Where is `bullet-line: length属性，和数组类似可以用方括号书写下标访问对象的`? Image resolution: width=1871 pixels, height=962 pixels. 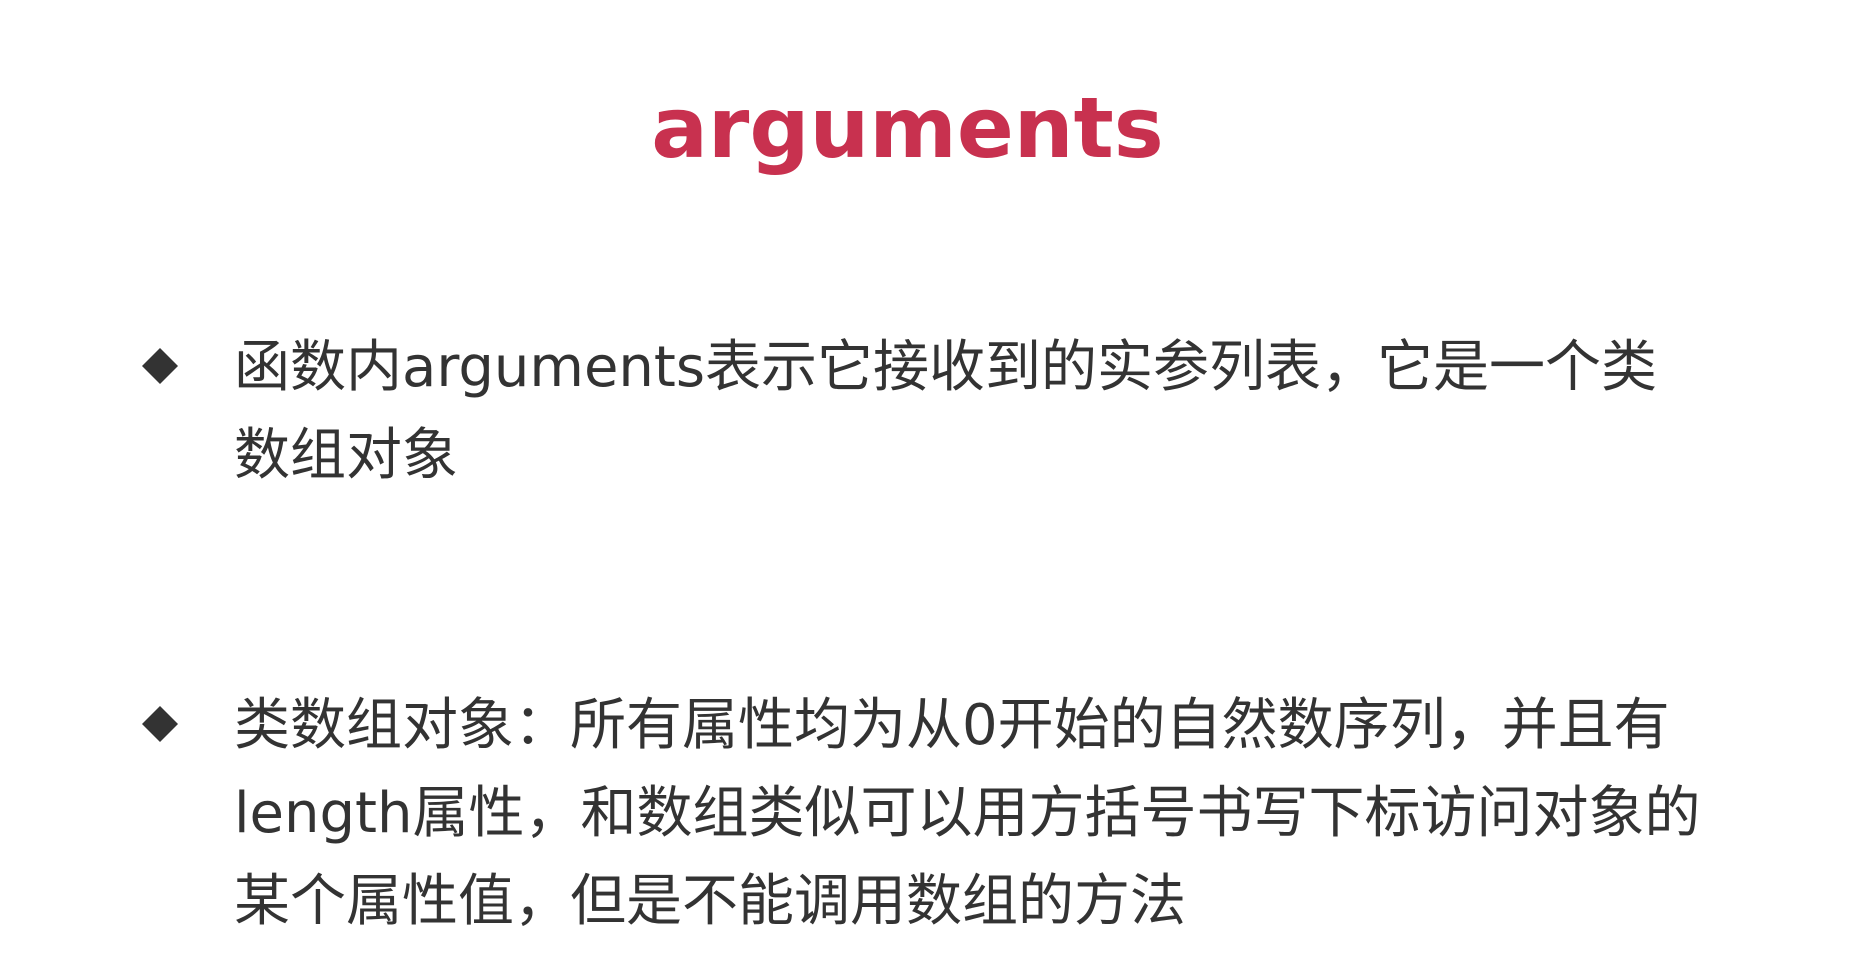
bullet-line: length属性，和数组类似可以用方括号书写下标访问对象的 is located at coordinates (967, 813).